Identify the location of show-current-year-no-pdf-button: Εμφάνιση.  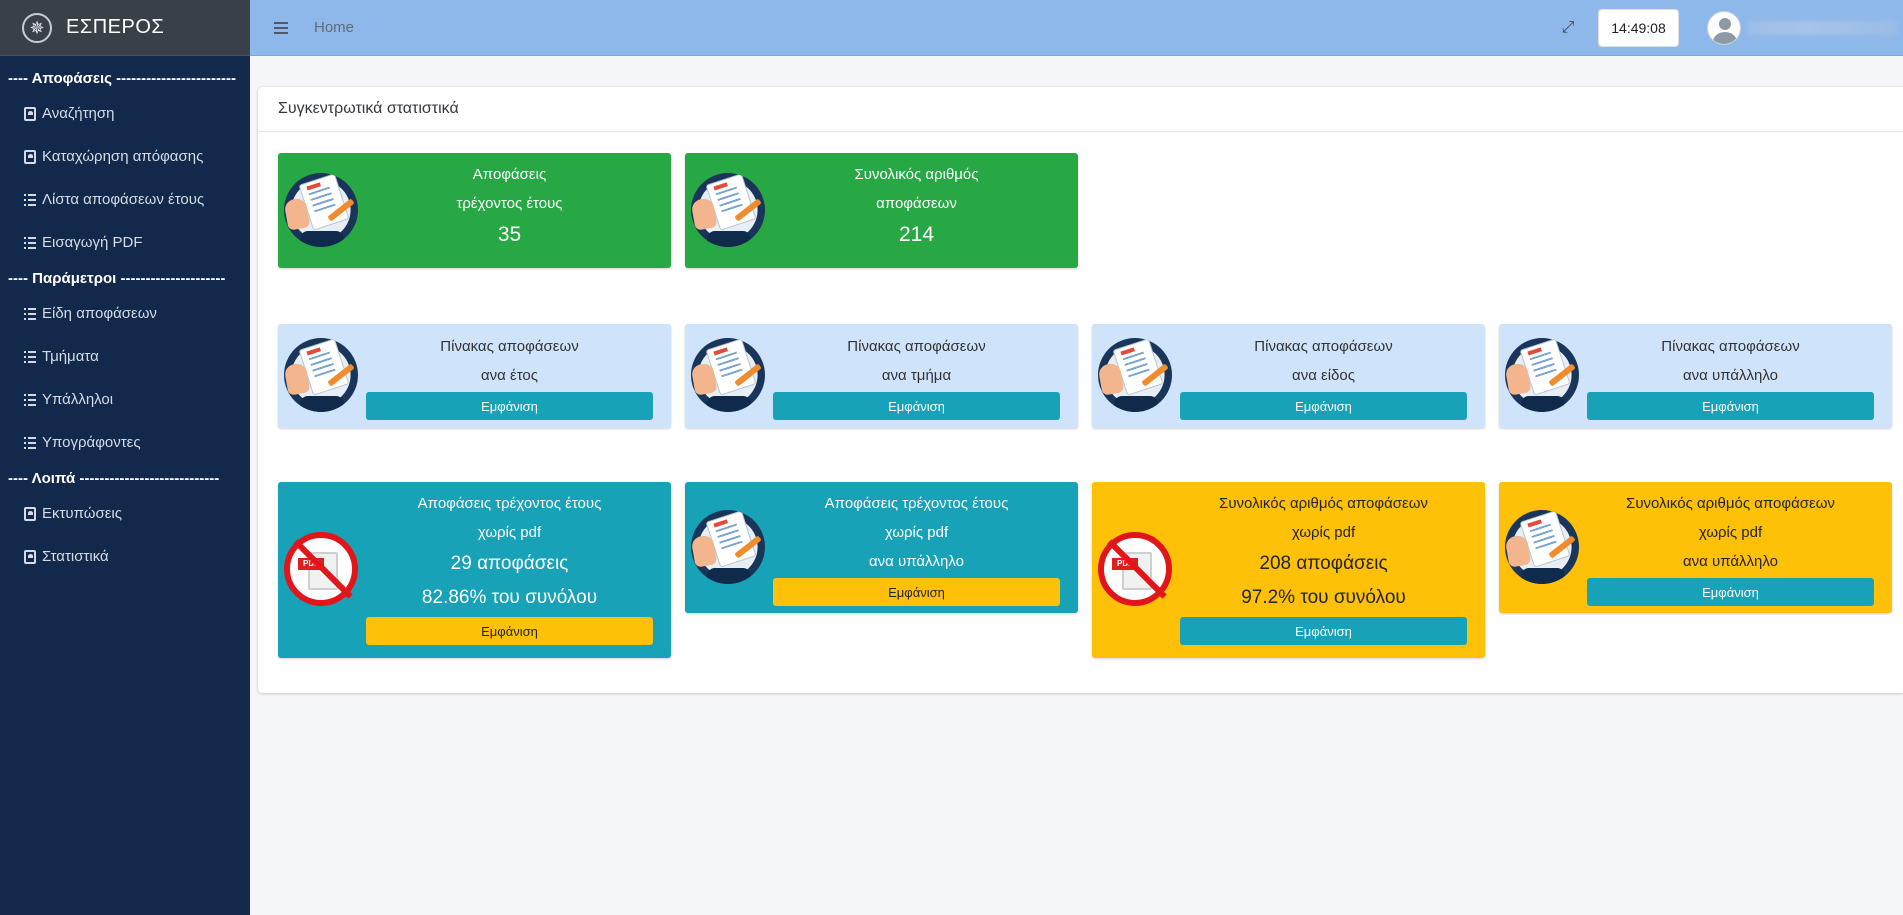
(509, 631).